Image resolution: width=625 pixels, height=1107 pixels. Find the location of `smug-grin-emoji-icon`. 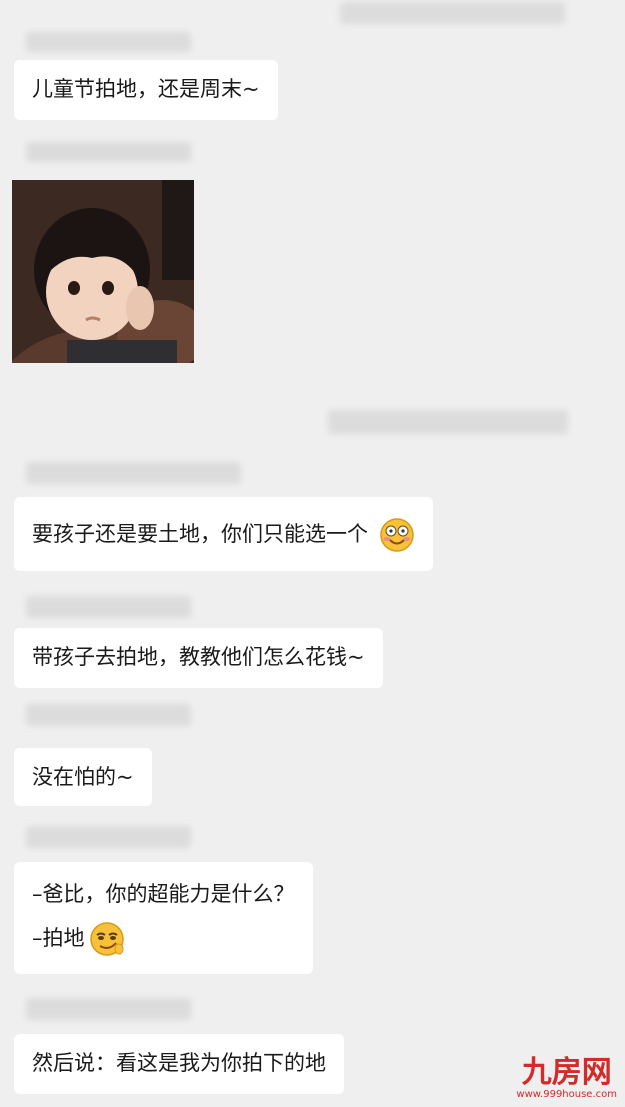

smug-grin-emoji-icon is located at coordinates (106, 939).